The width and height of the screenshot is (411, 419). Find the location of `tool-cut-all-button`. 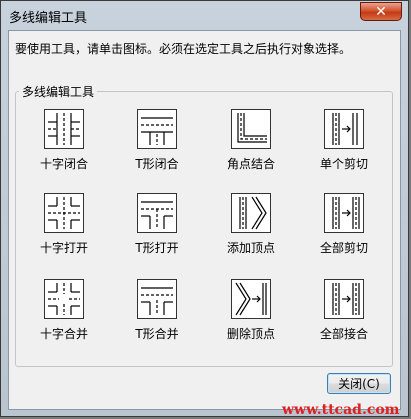

tool-cut-all-button is located at coordinates (344, 213).